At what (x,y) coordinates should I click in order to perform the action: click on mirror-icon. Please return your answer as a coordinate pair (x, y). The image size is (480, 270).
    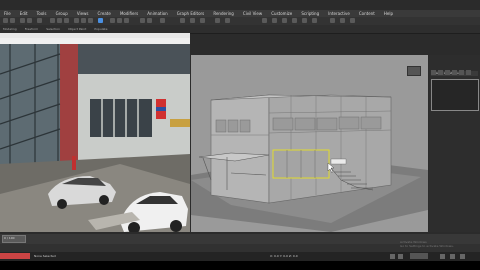
    Looking at the image, I should click on (142, 20).